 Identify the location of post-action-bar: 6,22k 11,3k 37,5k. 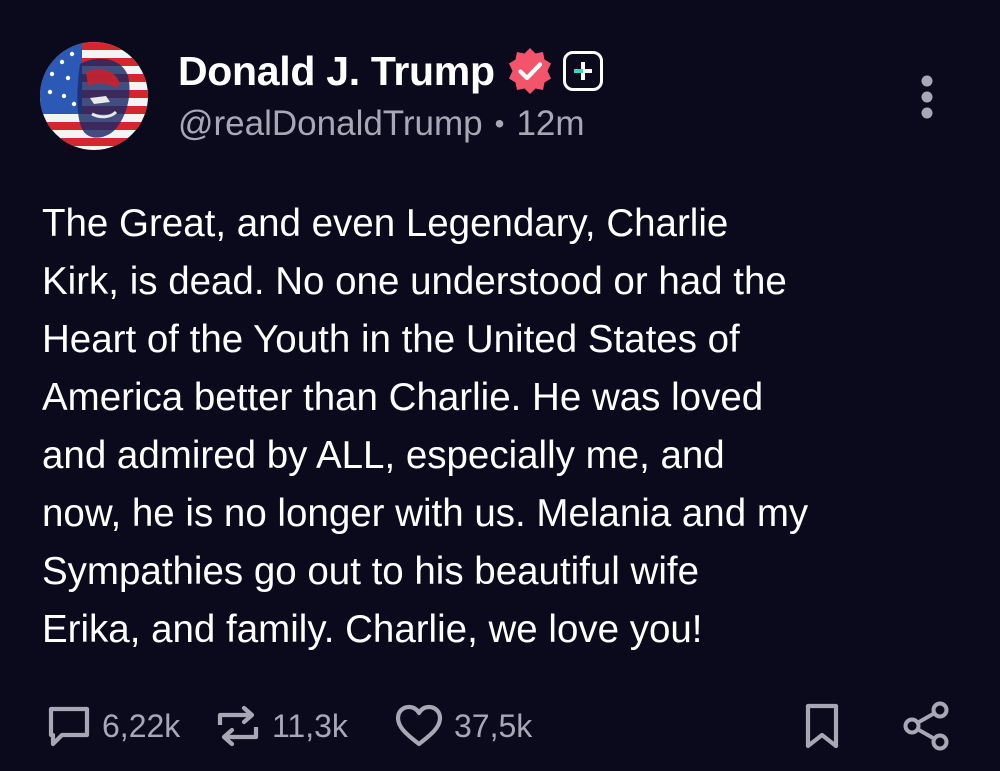
(500, 726).